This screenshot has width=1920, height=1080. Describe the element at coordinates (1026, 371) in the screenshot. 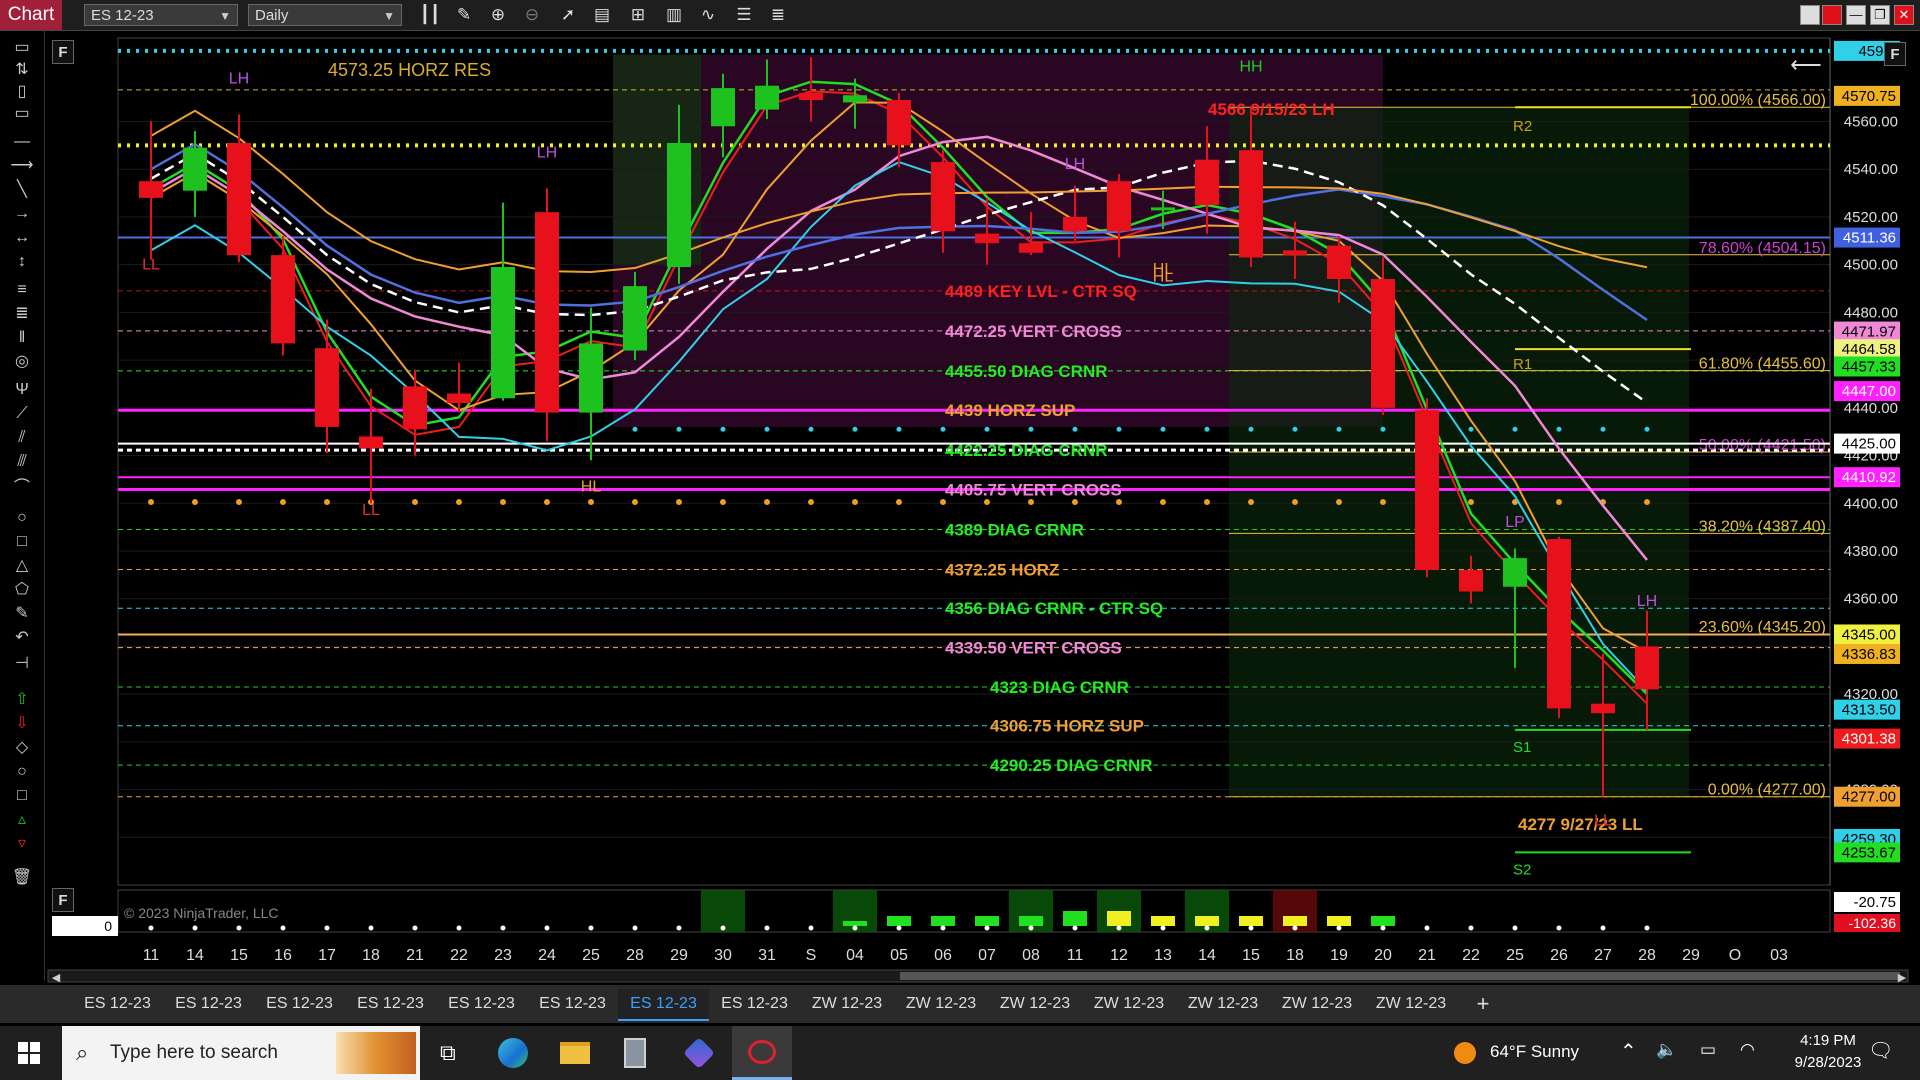

I see `level-label: 4455.50 DIAG CRNR` at that location.